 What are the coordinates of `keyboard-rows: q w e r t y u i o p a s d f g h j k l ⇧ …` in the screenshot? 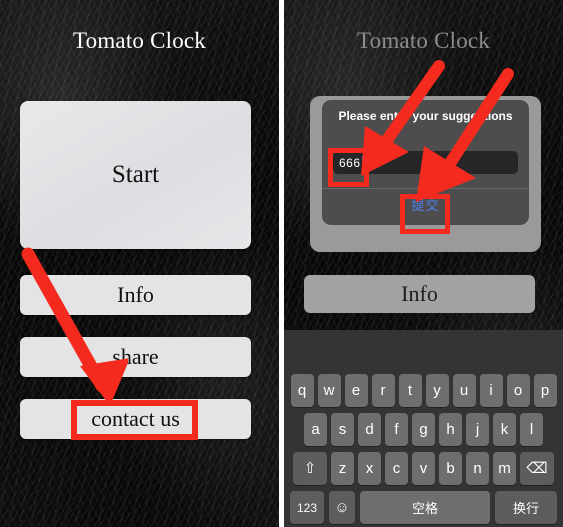 It's located at (423, 449).